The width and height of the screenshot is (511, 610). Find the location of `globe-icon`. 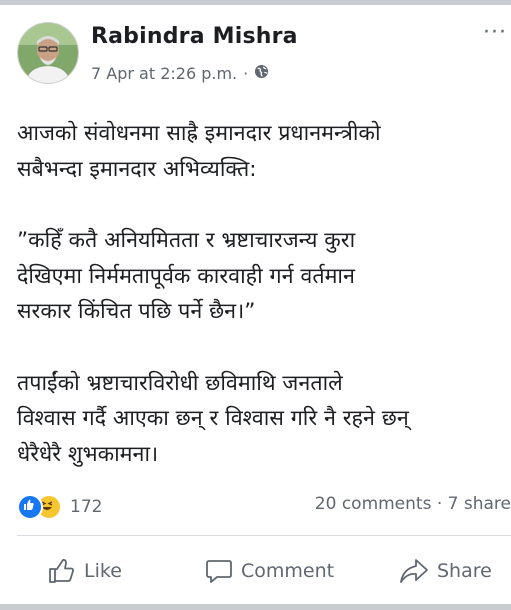

globe-icon is located at coordinates (261, 73).